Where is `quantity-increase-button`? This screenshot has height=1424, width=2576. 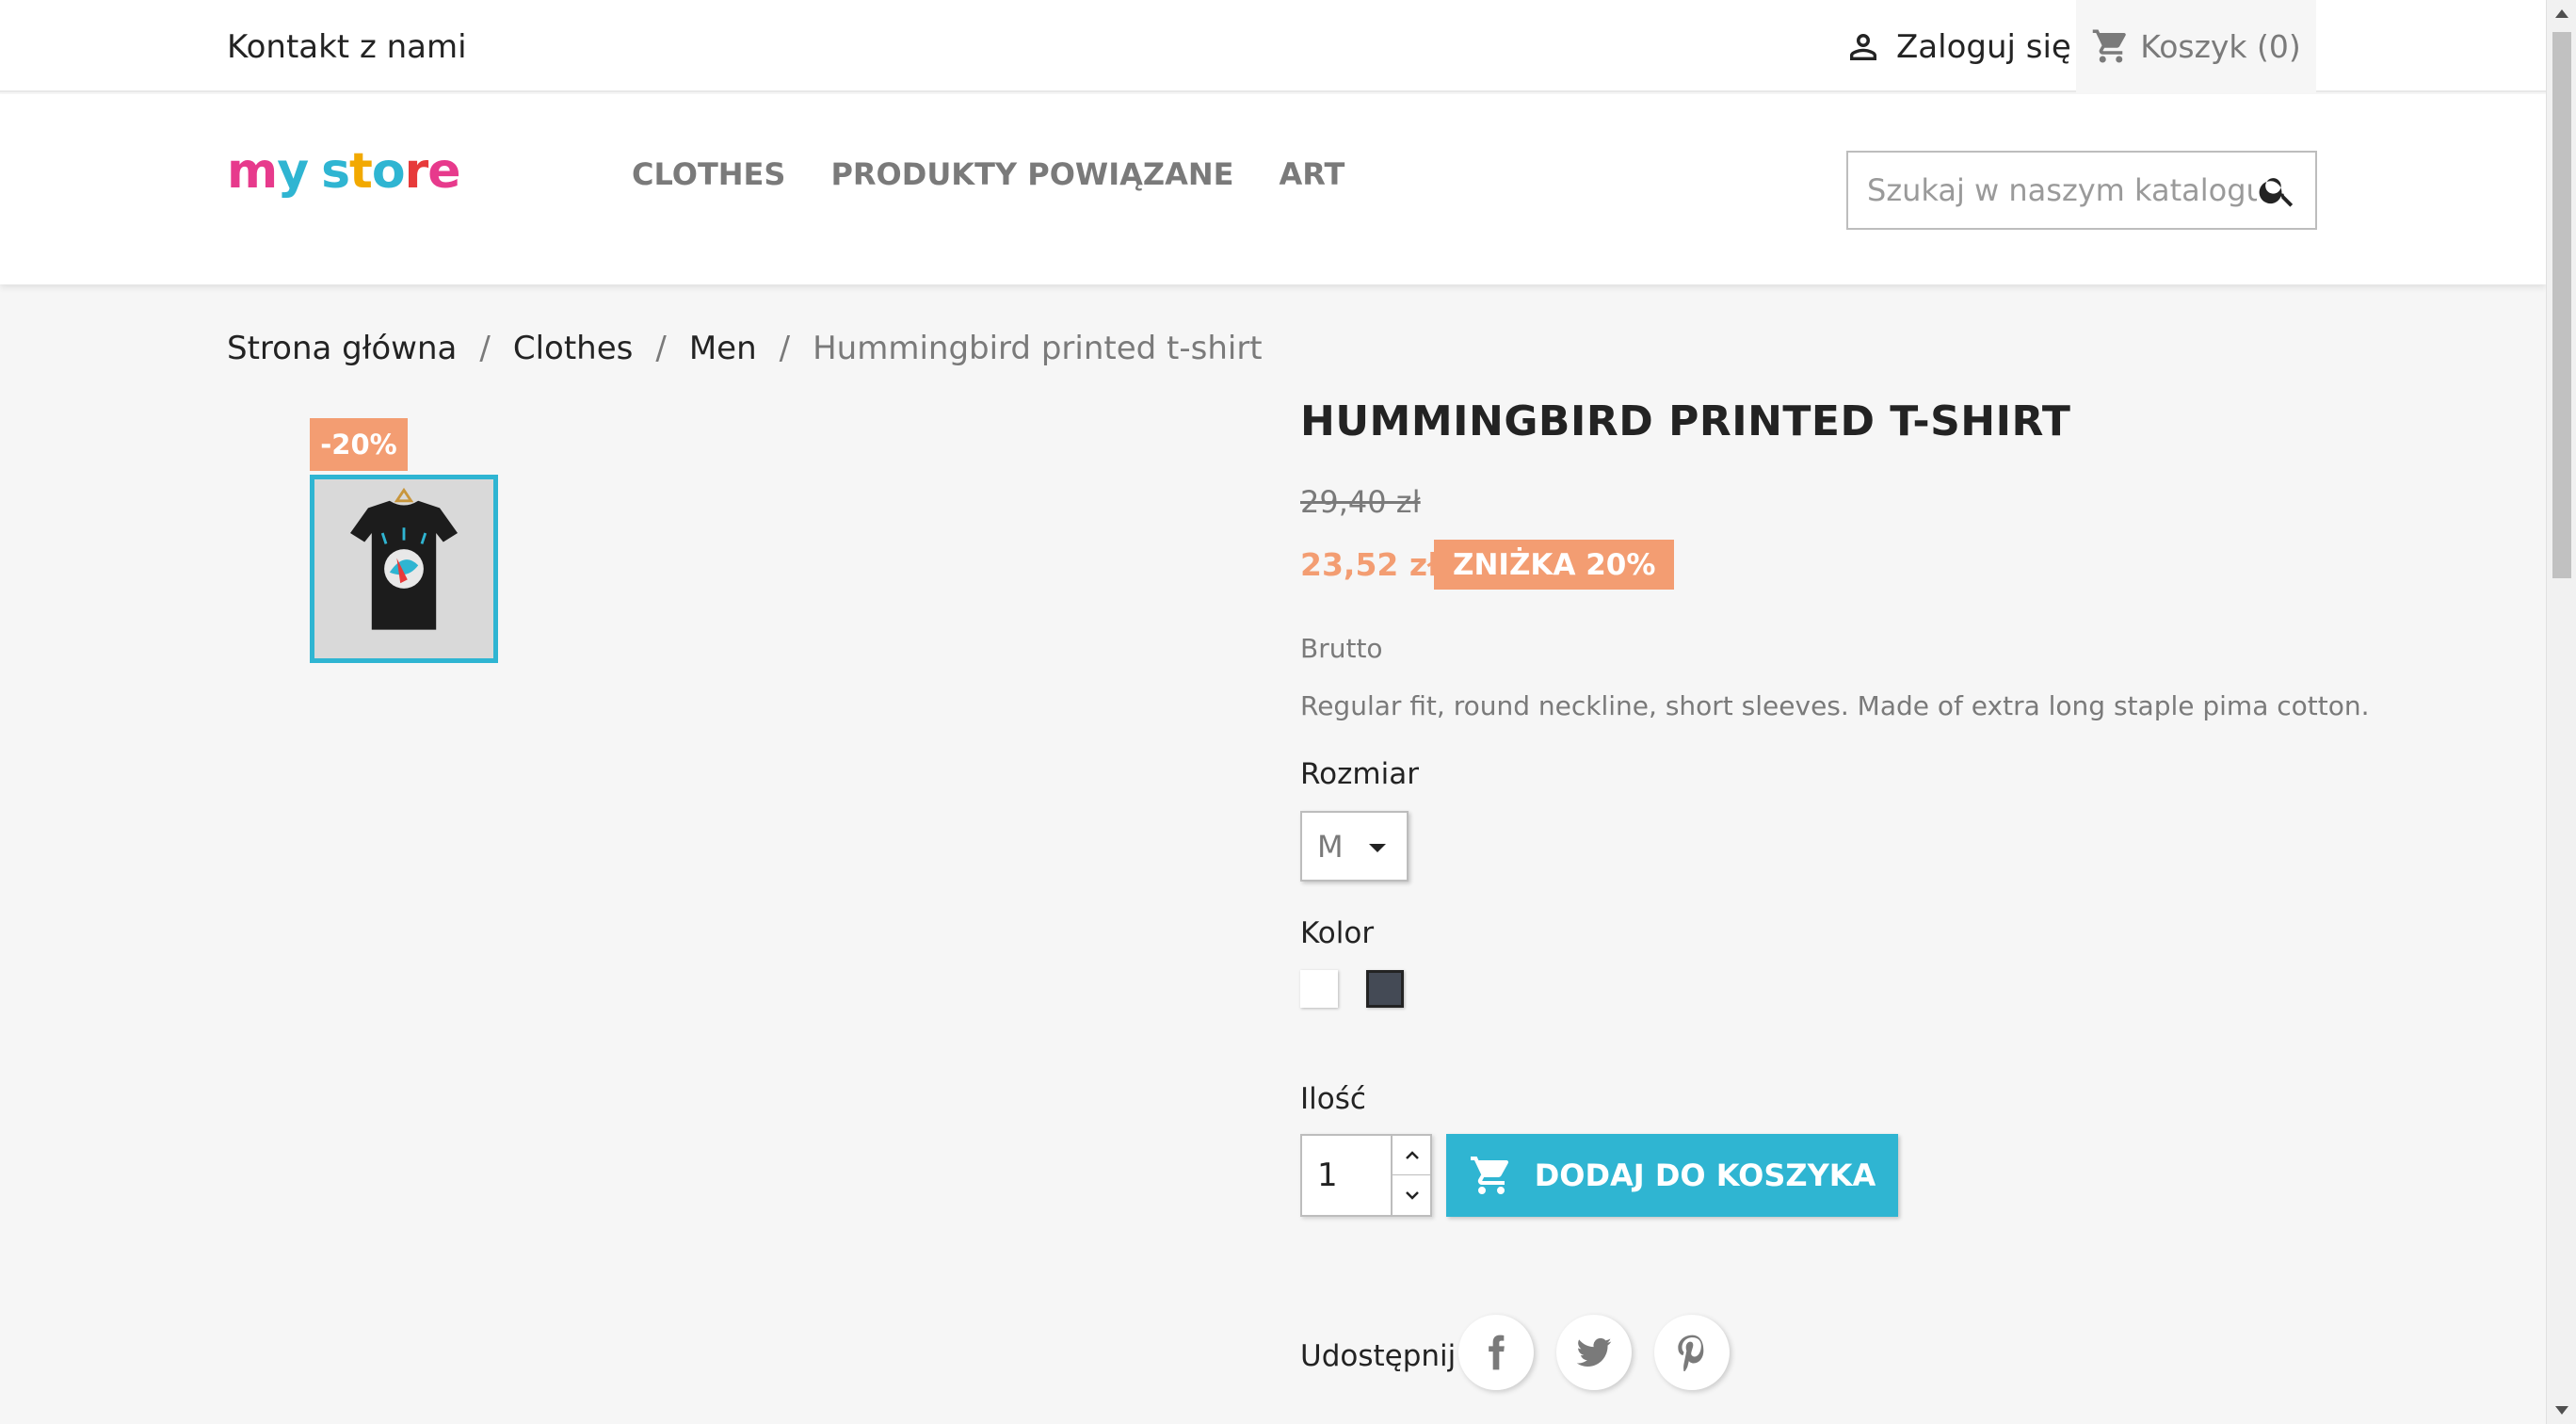
quantity-increase-button is located at coordinates (1411, 1155).